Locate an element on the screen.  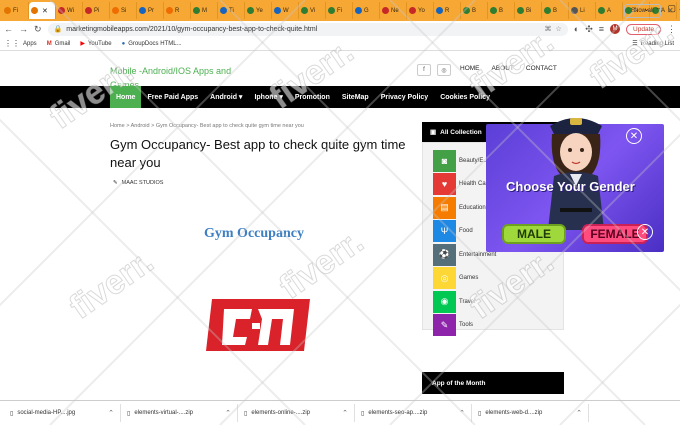
ball-icon: ⚽ is located at coordinates (444, 254).